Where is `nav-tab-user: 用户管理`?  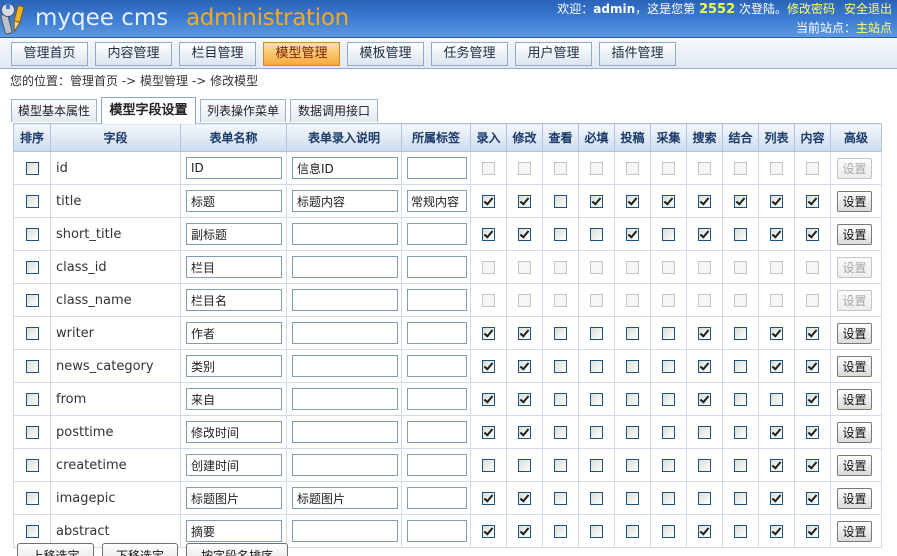 nav-tab-user: 用户管理 is located at coordinates (553, 54).